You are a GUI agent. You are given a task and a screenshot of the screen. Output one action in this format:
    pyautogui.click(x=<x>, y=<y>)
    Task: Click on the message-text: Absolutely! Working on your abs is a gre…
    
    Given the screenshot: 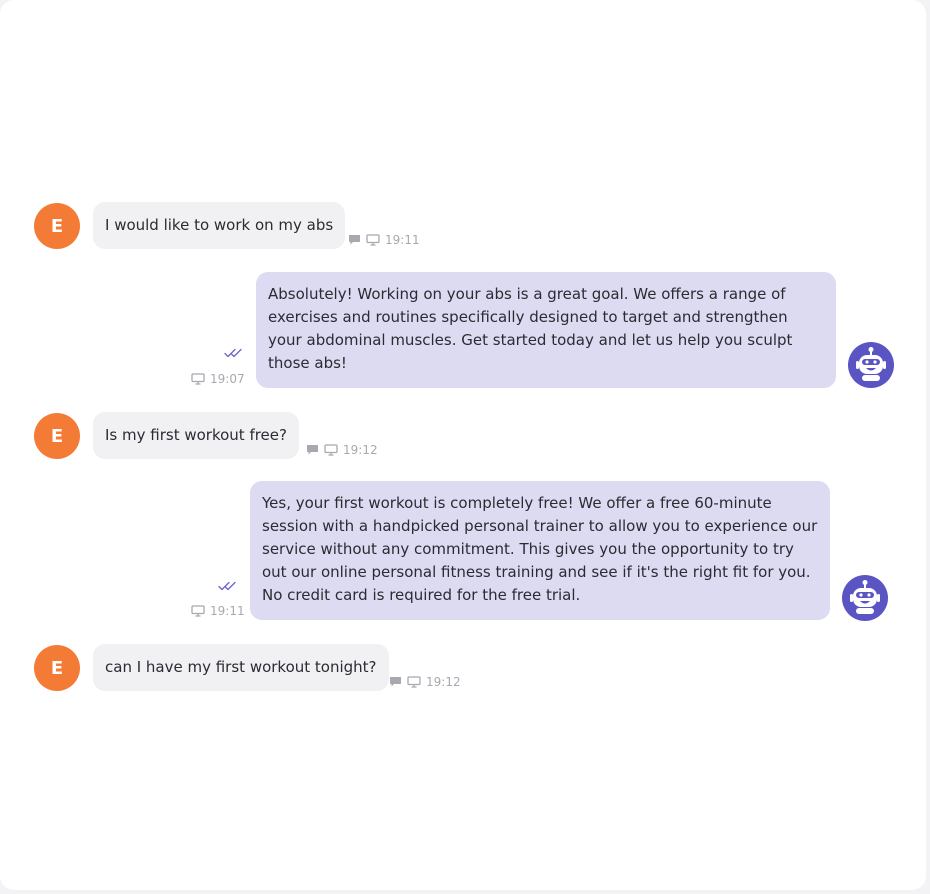 What is the action you would take?
    pyautogui.click(x=530, y=328)
    